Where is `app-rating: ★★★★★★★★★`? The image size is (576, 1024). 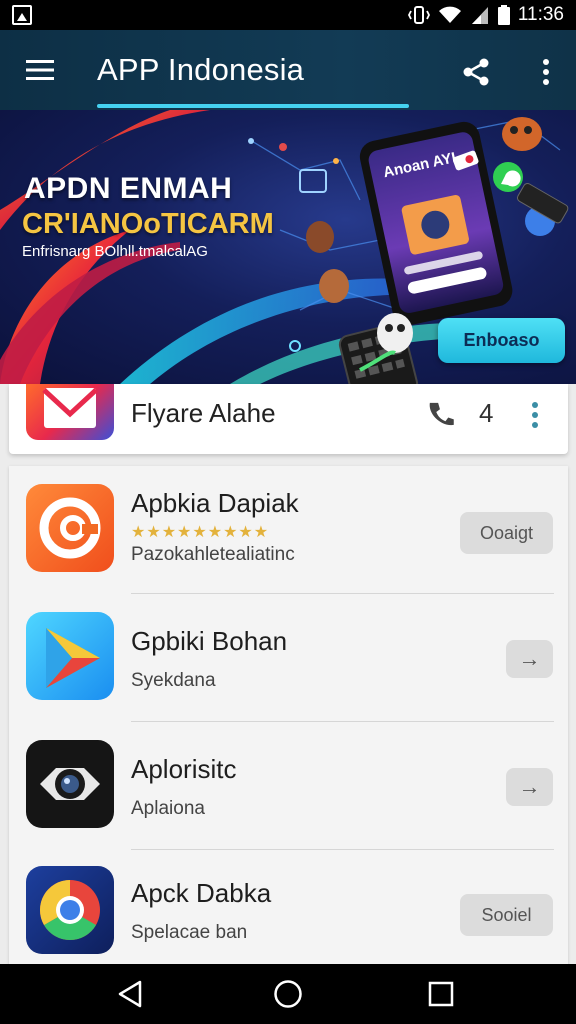
app-rating: ★★★★★★★★★ is located at coordinates (200, 532).